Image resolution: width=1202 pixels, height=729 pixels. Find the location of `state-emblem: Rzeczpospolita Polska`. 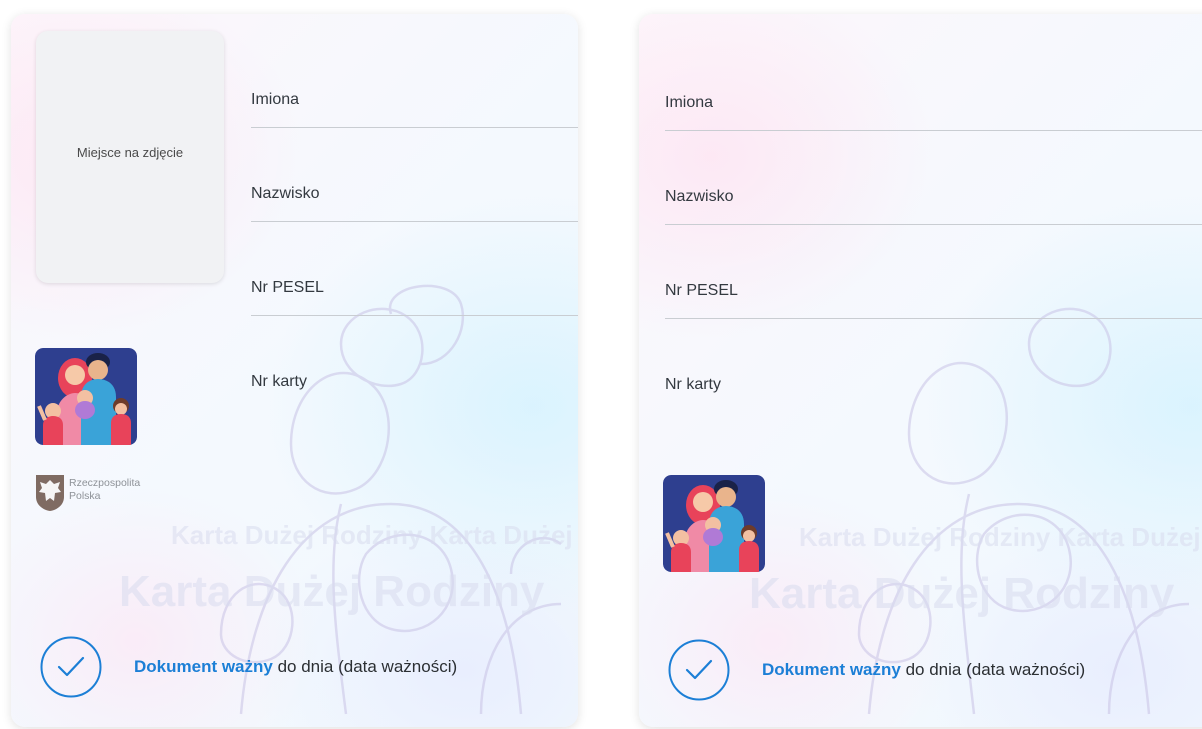

state-emblem: Rzeczpospolita Polska is located at coordinates (87, 493).